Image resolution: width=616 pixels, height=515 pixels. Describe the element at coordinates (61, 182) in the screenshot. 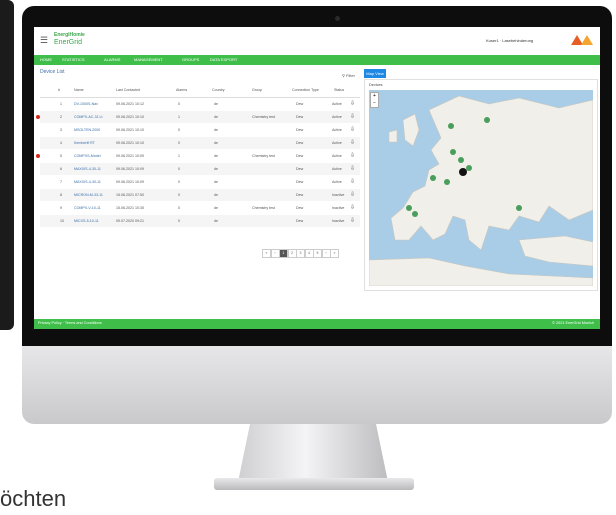

I see `cell-number: 7` at that location.